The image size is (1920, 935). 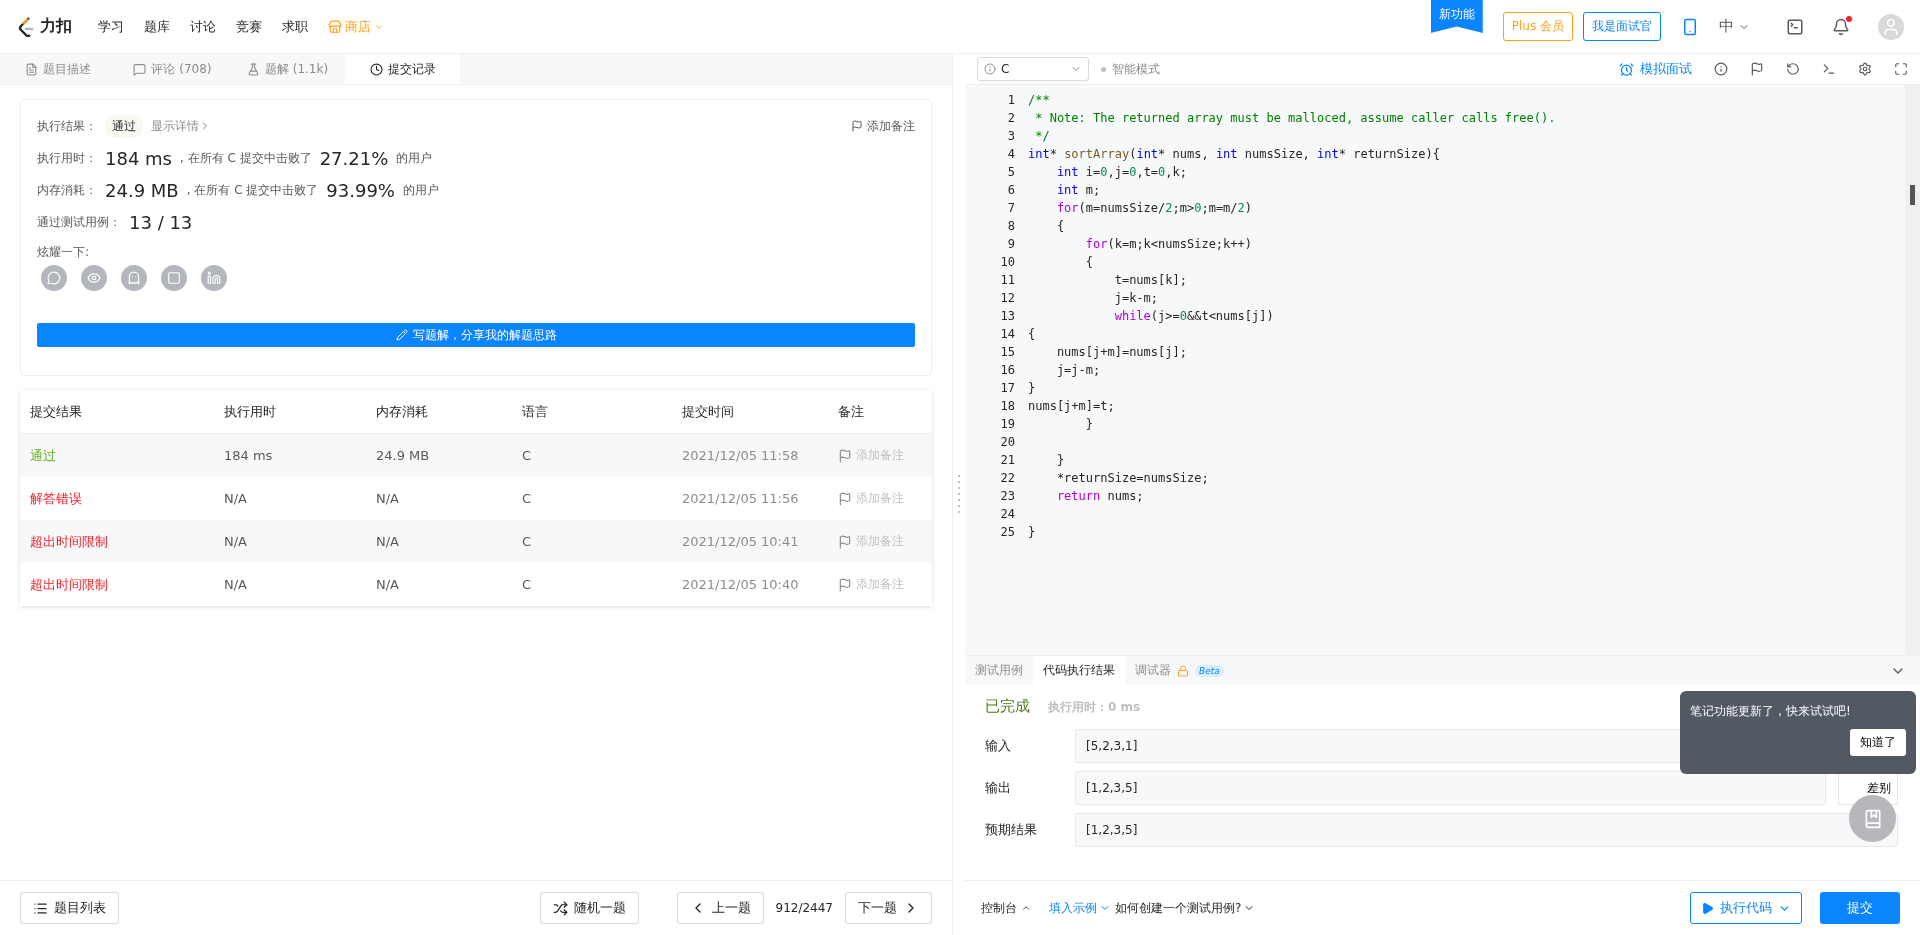 What do you see at coordinates (476, 335) in the screenshot?
I see `write-solution-button: 写题解，分享我的解题思路` at bounding box center [476, 335].